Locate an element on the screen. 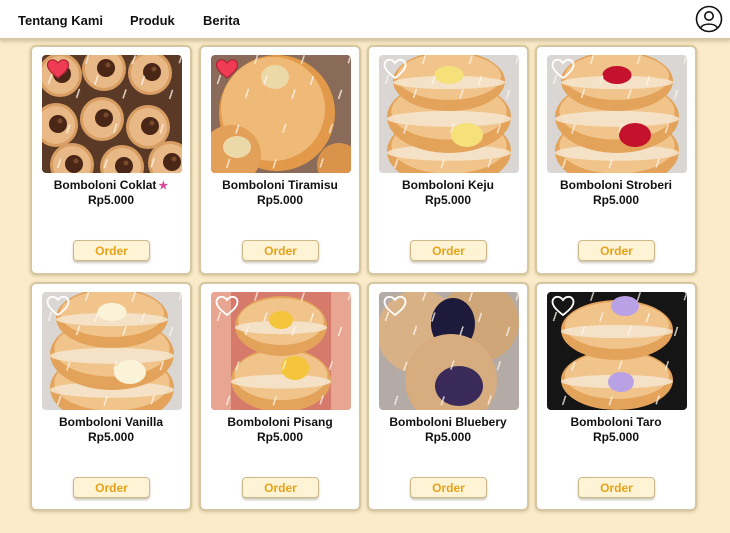 Image resolution: width=730 pixels, height=533 pixels. product-name: Bomboloni Keju is located at coordinates (448, 185).